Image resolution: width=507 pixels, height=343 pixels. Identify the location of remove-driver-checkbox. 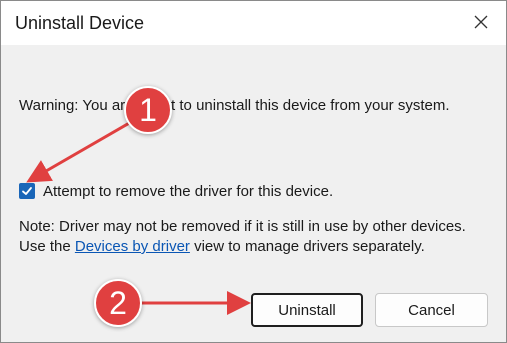
(27, 191).